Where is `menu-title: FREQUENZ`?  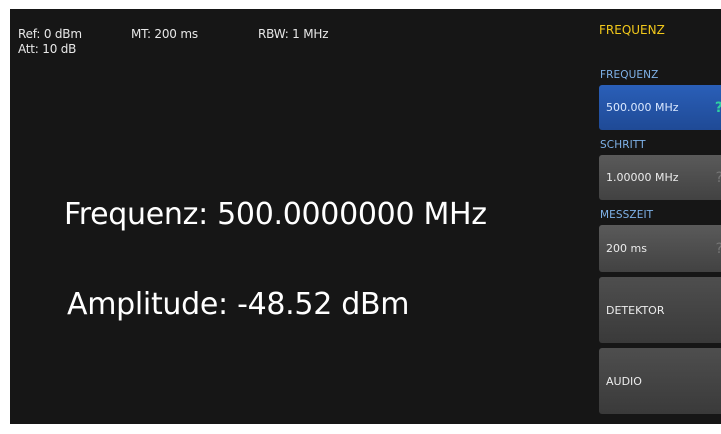
menu-title: FREQUENZ is located at coordinates (632, 30).